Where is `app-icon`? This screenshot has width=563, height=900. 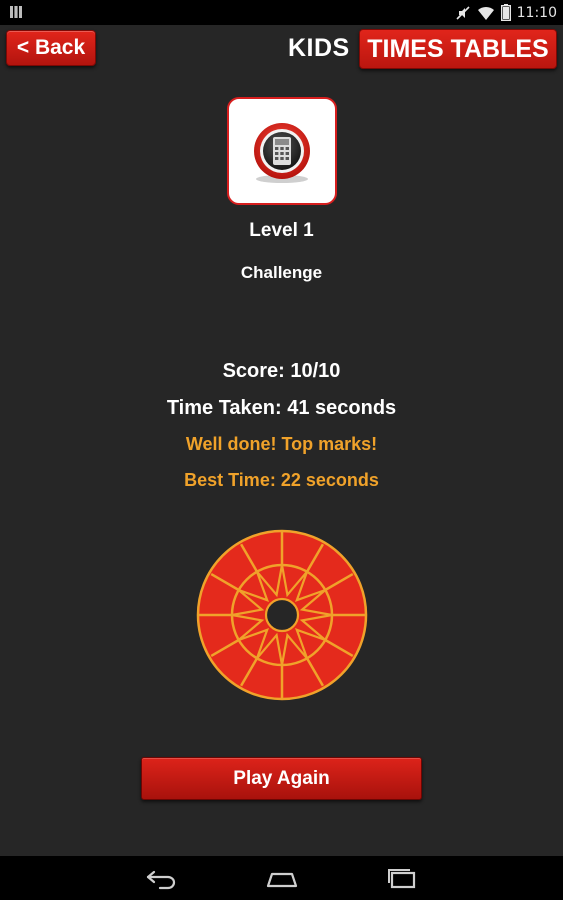
app-icon is located at coordinates (282, 151).